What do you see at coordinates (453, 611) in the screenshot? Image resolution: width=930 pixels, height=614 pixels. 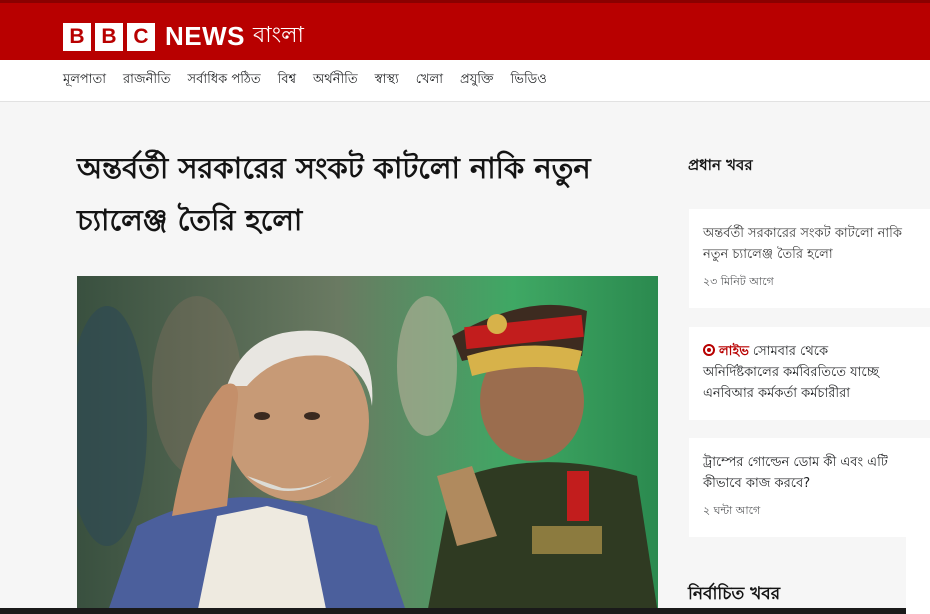 I see `bottom-bar` at bounding box center [453, 611].